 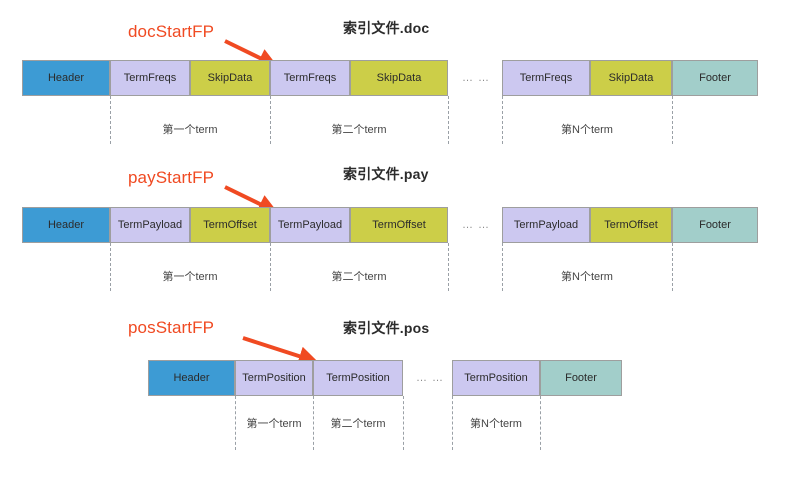 I want to click on cell-pay-termpayload-1: TermPayload, so click(x=150, y=225).